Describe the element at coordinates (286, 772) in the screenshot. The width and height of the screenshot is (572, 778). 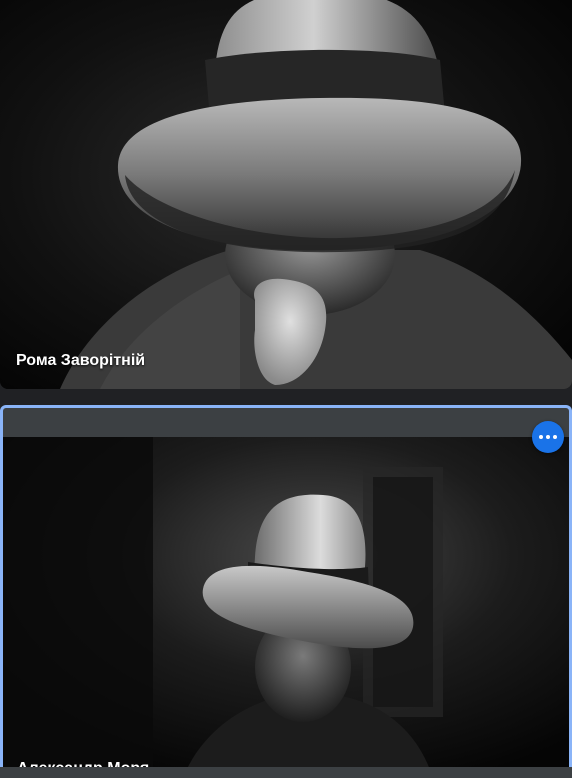
I see `bottom-bar` at that location.